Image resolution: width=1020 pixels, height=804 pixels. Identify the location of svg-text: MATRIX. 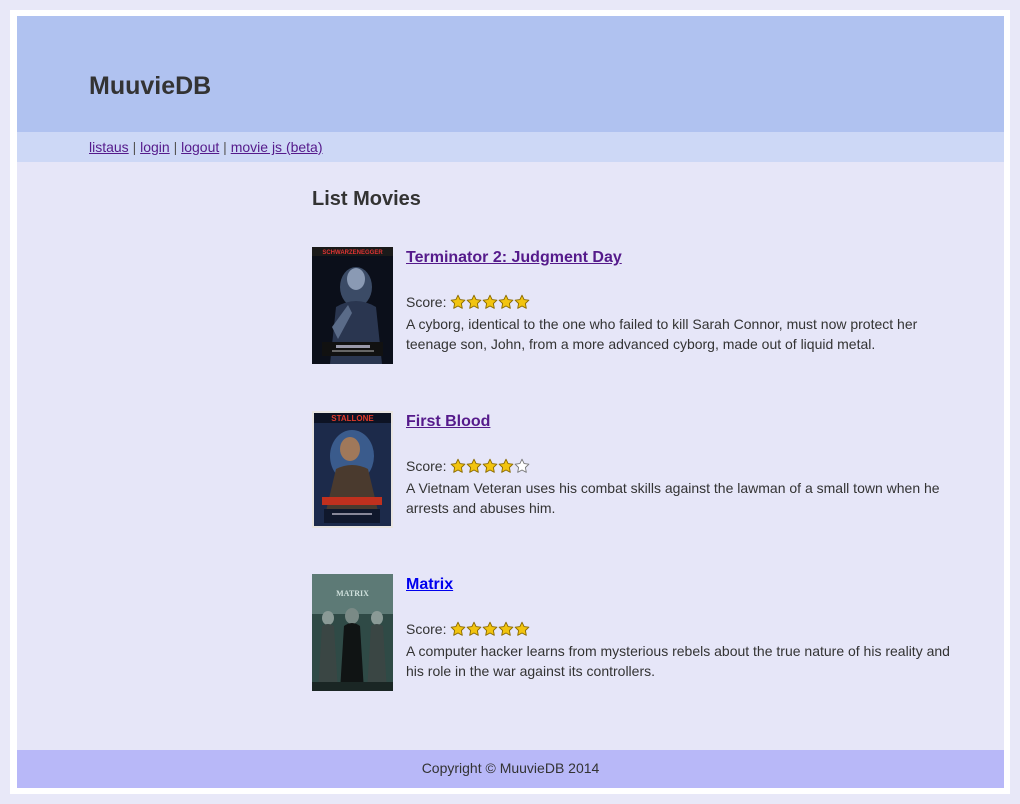
(352, 593).